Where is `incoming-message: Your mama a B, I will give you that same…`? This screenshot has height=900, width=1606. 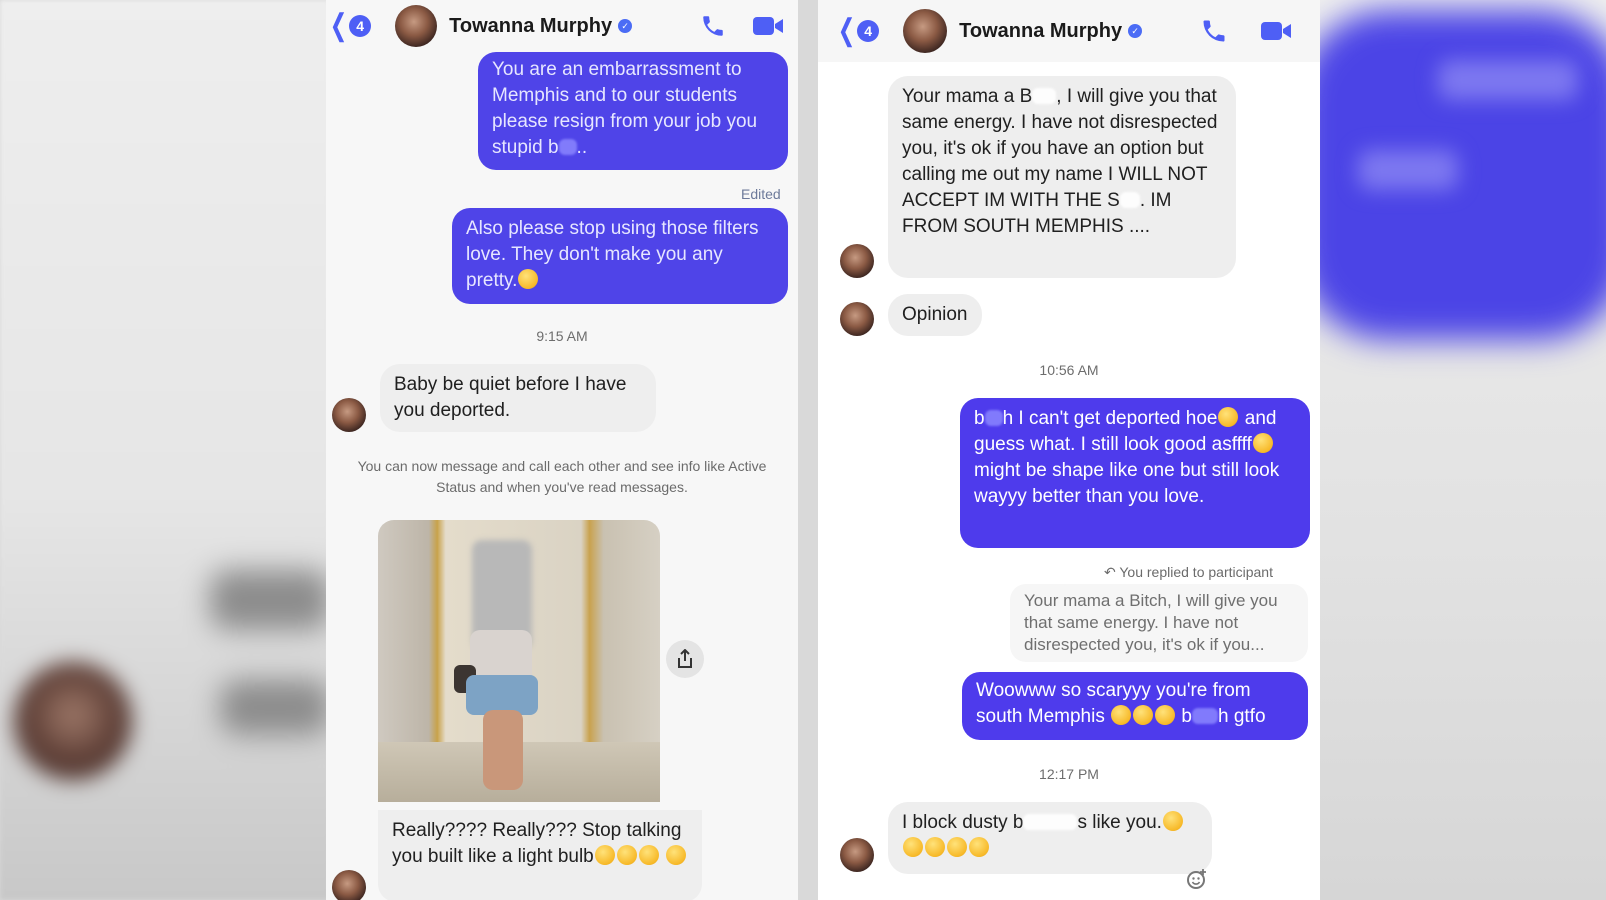 incoming-message: Your mama a B, I will give you that same… is located at coordinates (1062, 177).